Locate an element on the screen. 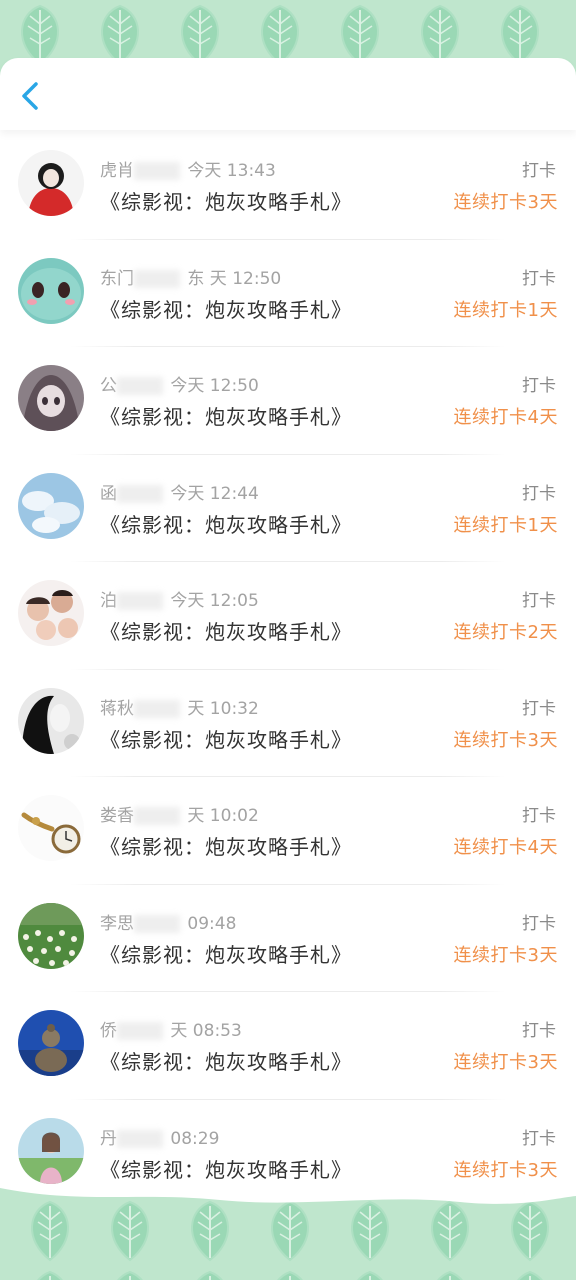 This screenshot has width=576, height=1280. checkin-time: 今天 12:50 is located at coordinates (214, 386).